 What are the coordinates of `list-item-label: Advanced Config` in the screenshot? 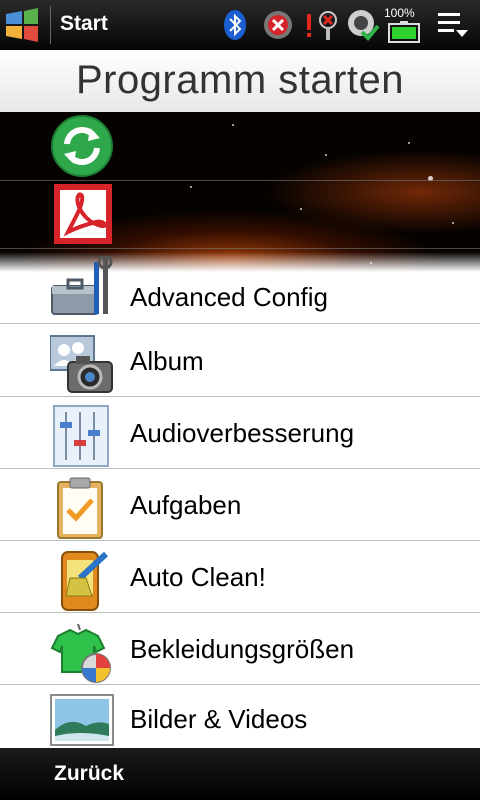 It's located at (229, 297).